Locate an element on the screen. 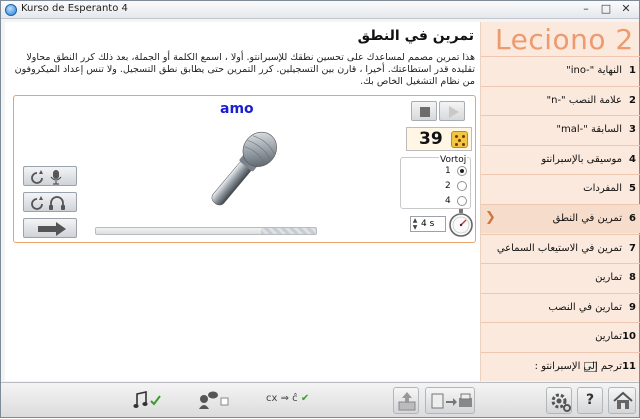 This screenshot has height=419, width=640. sidebar-item-4: موسيقى بالإسبرانتو 4 is located at coordinates (560, 159).